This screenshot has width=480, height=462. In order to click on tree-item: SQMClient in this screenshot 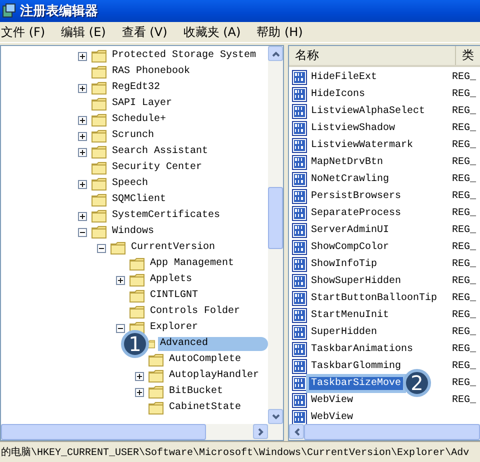, I will do `click(139, 200)`.